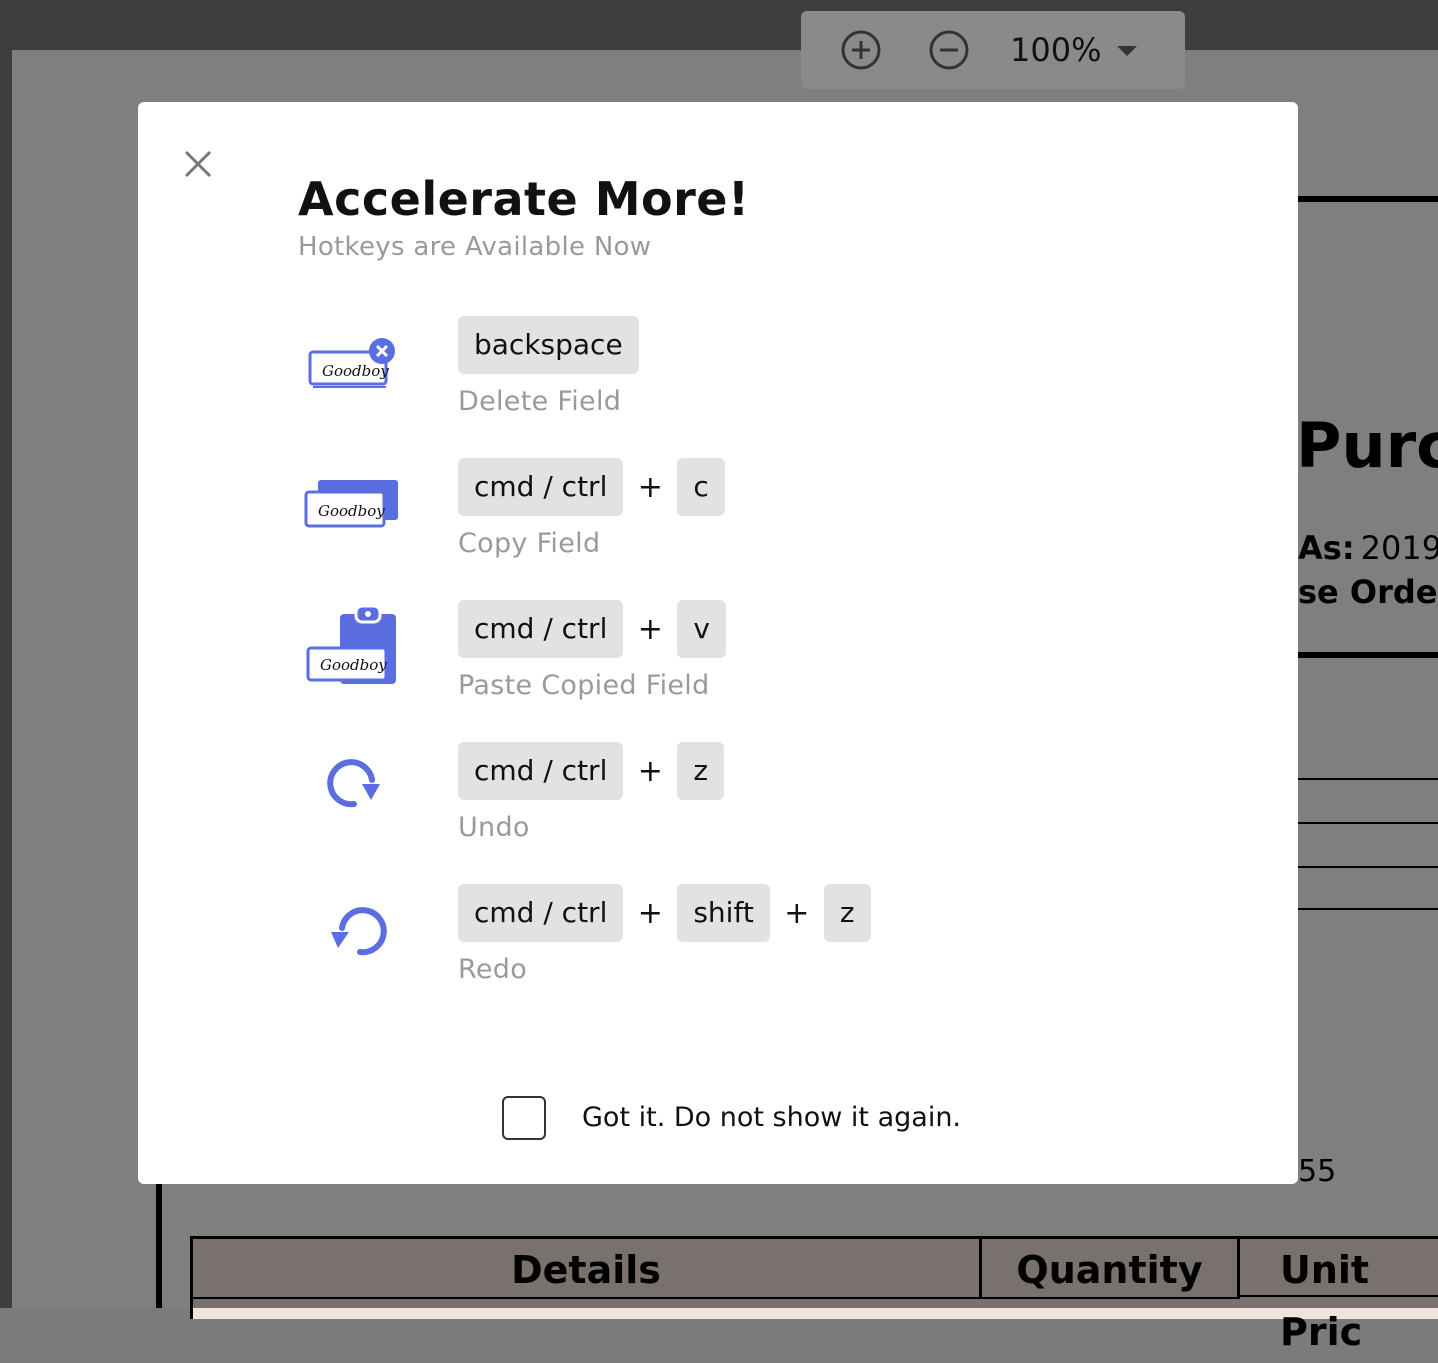  Describe the element at coordinates (718, 944) in the screenshot. I see `hotkey-row-redo: cmd / ctrl + shift + z Redo` at that location.